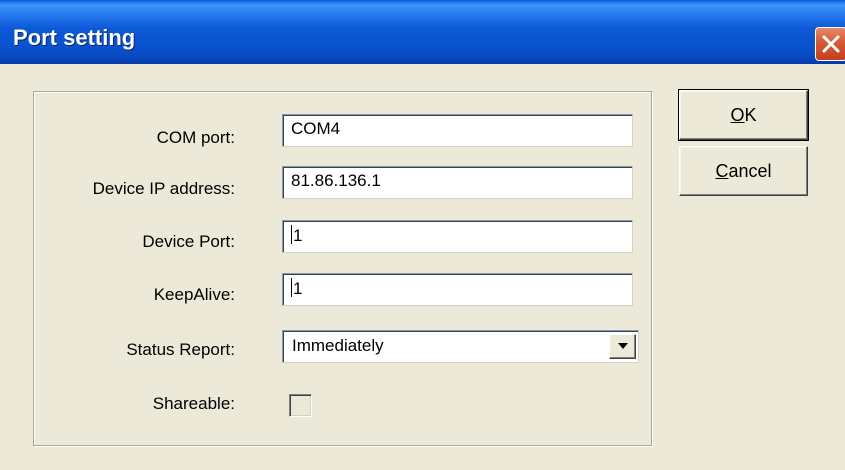 This screenshot has width=845, height=470. I want to click on status-report-value: Immediately, so click(338, 345).